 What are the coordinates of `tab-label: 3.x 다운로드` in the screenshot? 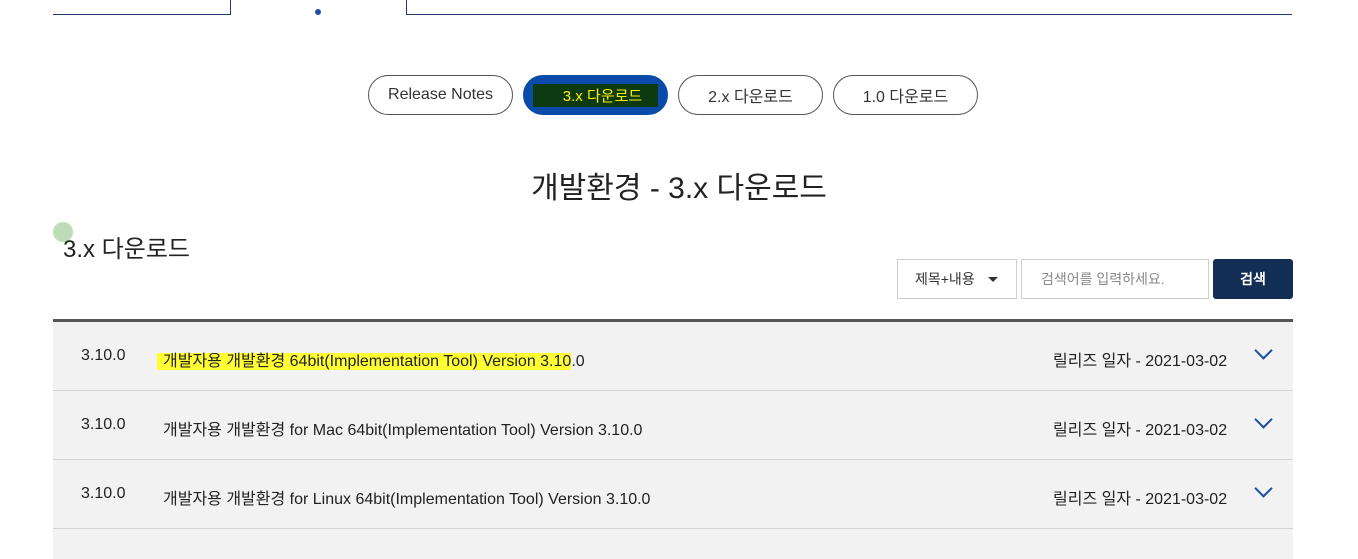 It's located at (595, 95).